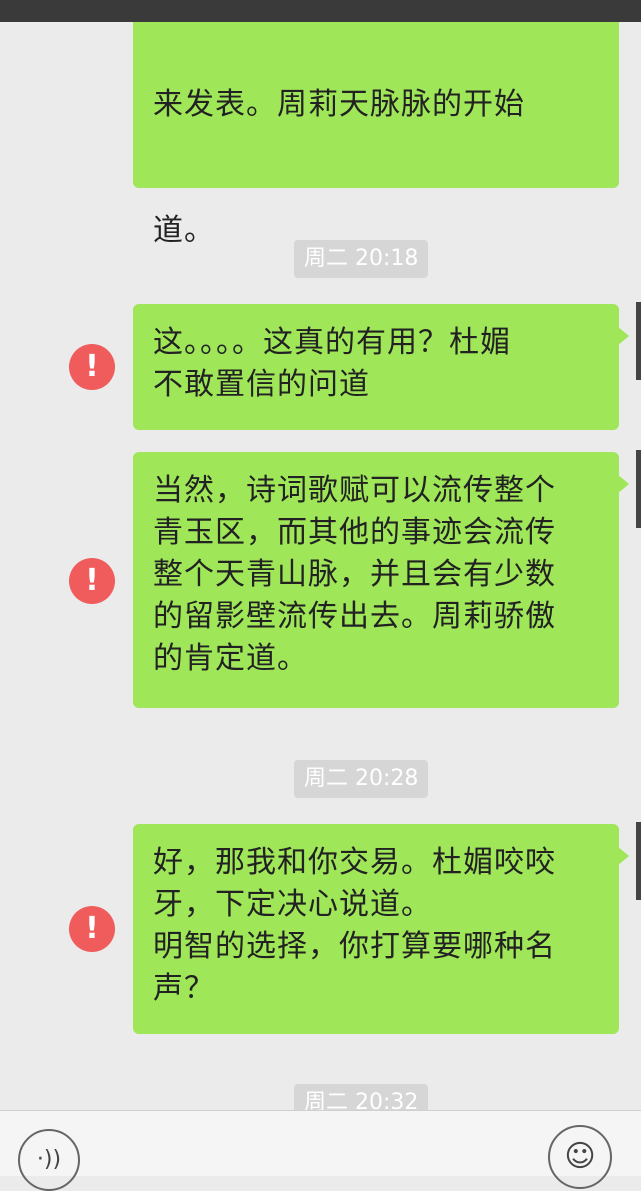 This screenshot has width=641, height=1191. I want to click on message-bubble: 这。。。。这真的有用？杜媚 不敢置信的问道, so click(381, 367).